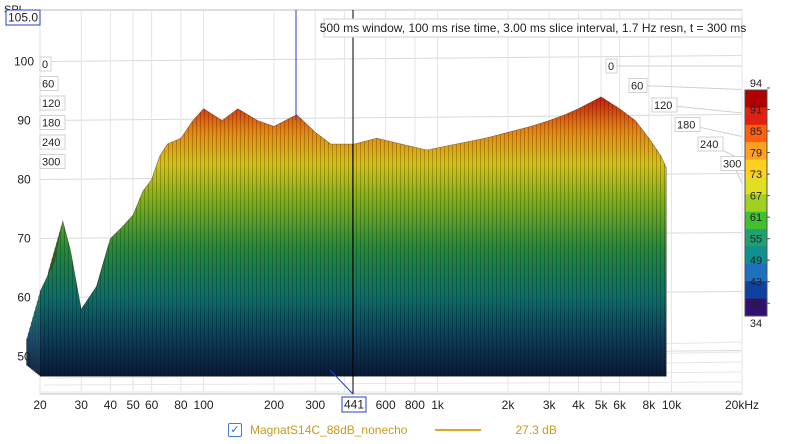 This screenshot has width=800, height=444. Describe the element at coordinates (756, 84) in the screenshot. I see `colorbar-tick-label: 94` at that location.